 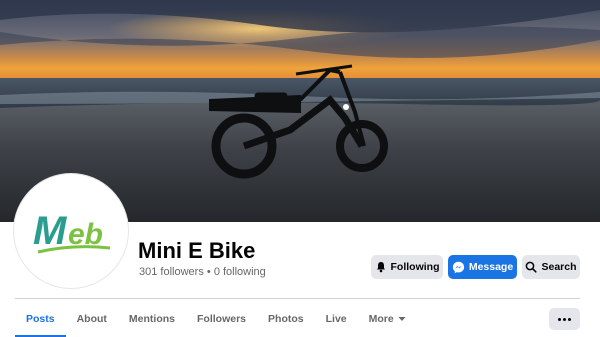 I want to click on tab-live: Live, so click(x=336, y=319).